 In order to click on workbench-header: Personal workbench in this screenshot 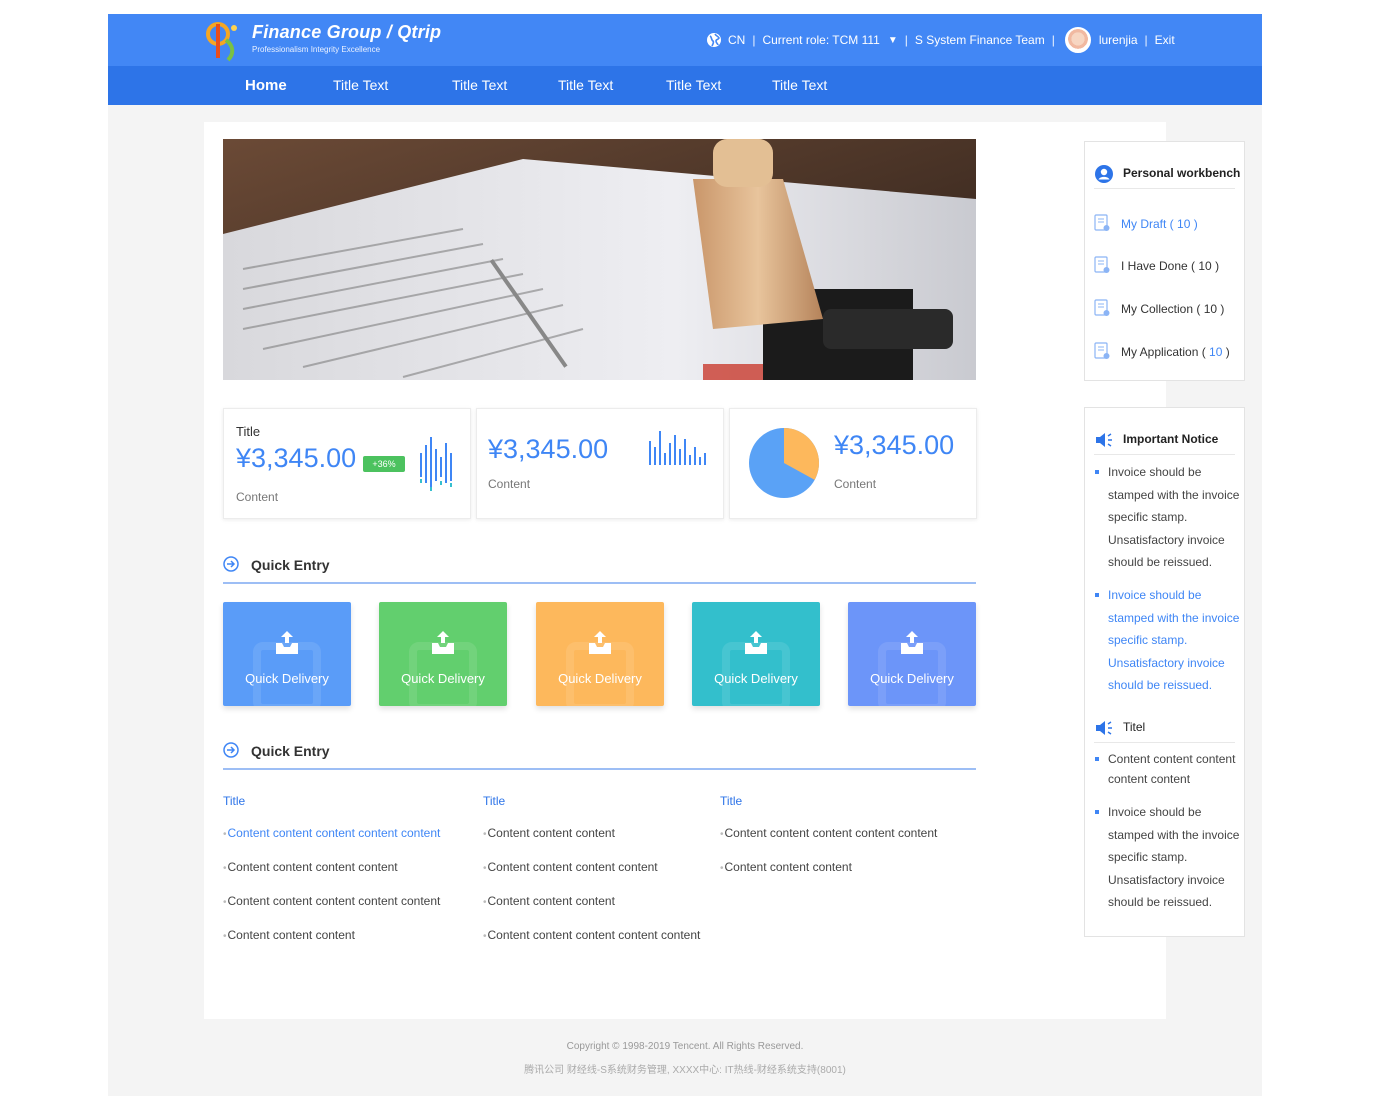, I will do `click(1167, 173)`.